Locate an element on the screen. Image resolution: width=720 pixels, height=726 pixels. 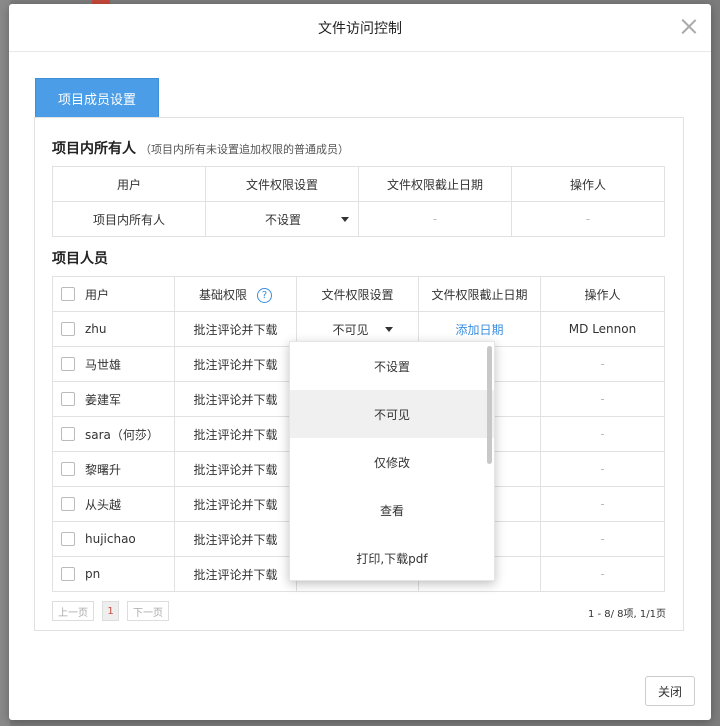
col-header-user-label: 用户 is located at coordinates (97, 294).